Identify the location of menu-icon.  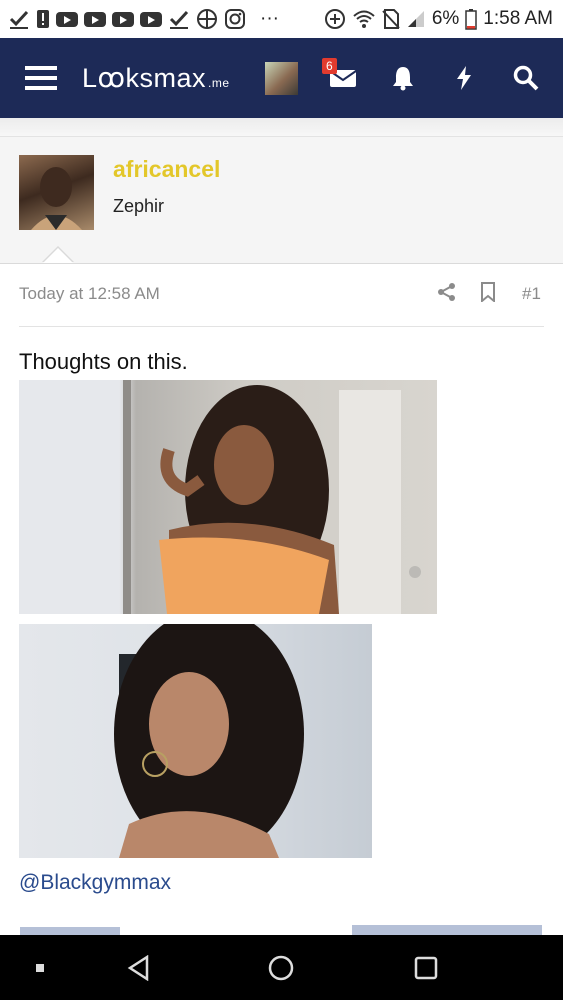
(41, 78).